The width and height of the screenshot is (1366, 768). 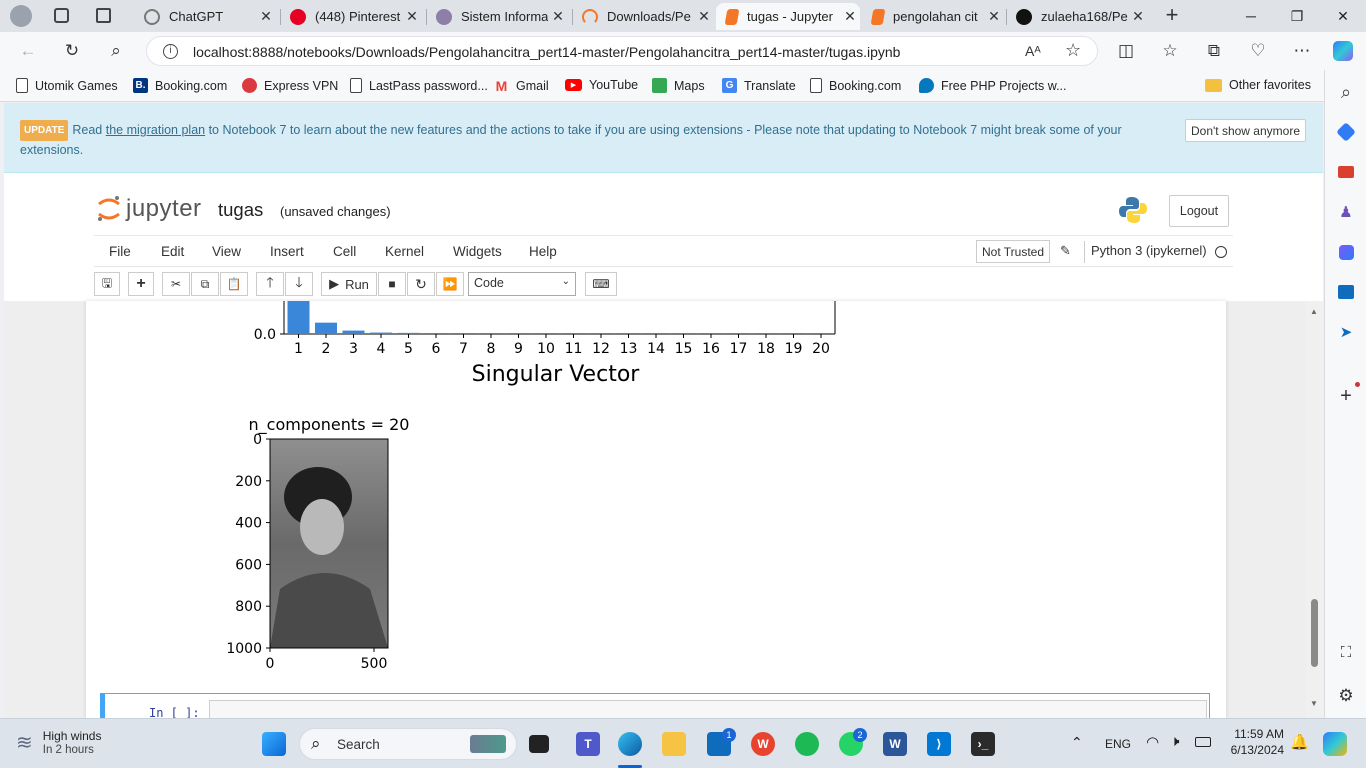 What do you see at coordinates (1335, 744) in the screenshot?
I see `copilot-preview-icon` at bounding box center [1335, 744].